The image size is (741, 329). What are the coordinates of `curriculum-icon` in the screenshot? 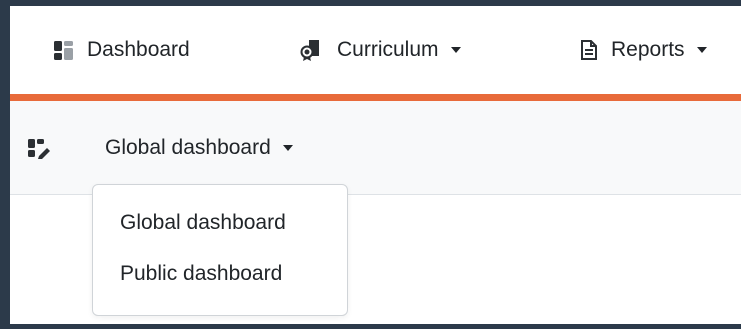 It's located at (311, 50).